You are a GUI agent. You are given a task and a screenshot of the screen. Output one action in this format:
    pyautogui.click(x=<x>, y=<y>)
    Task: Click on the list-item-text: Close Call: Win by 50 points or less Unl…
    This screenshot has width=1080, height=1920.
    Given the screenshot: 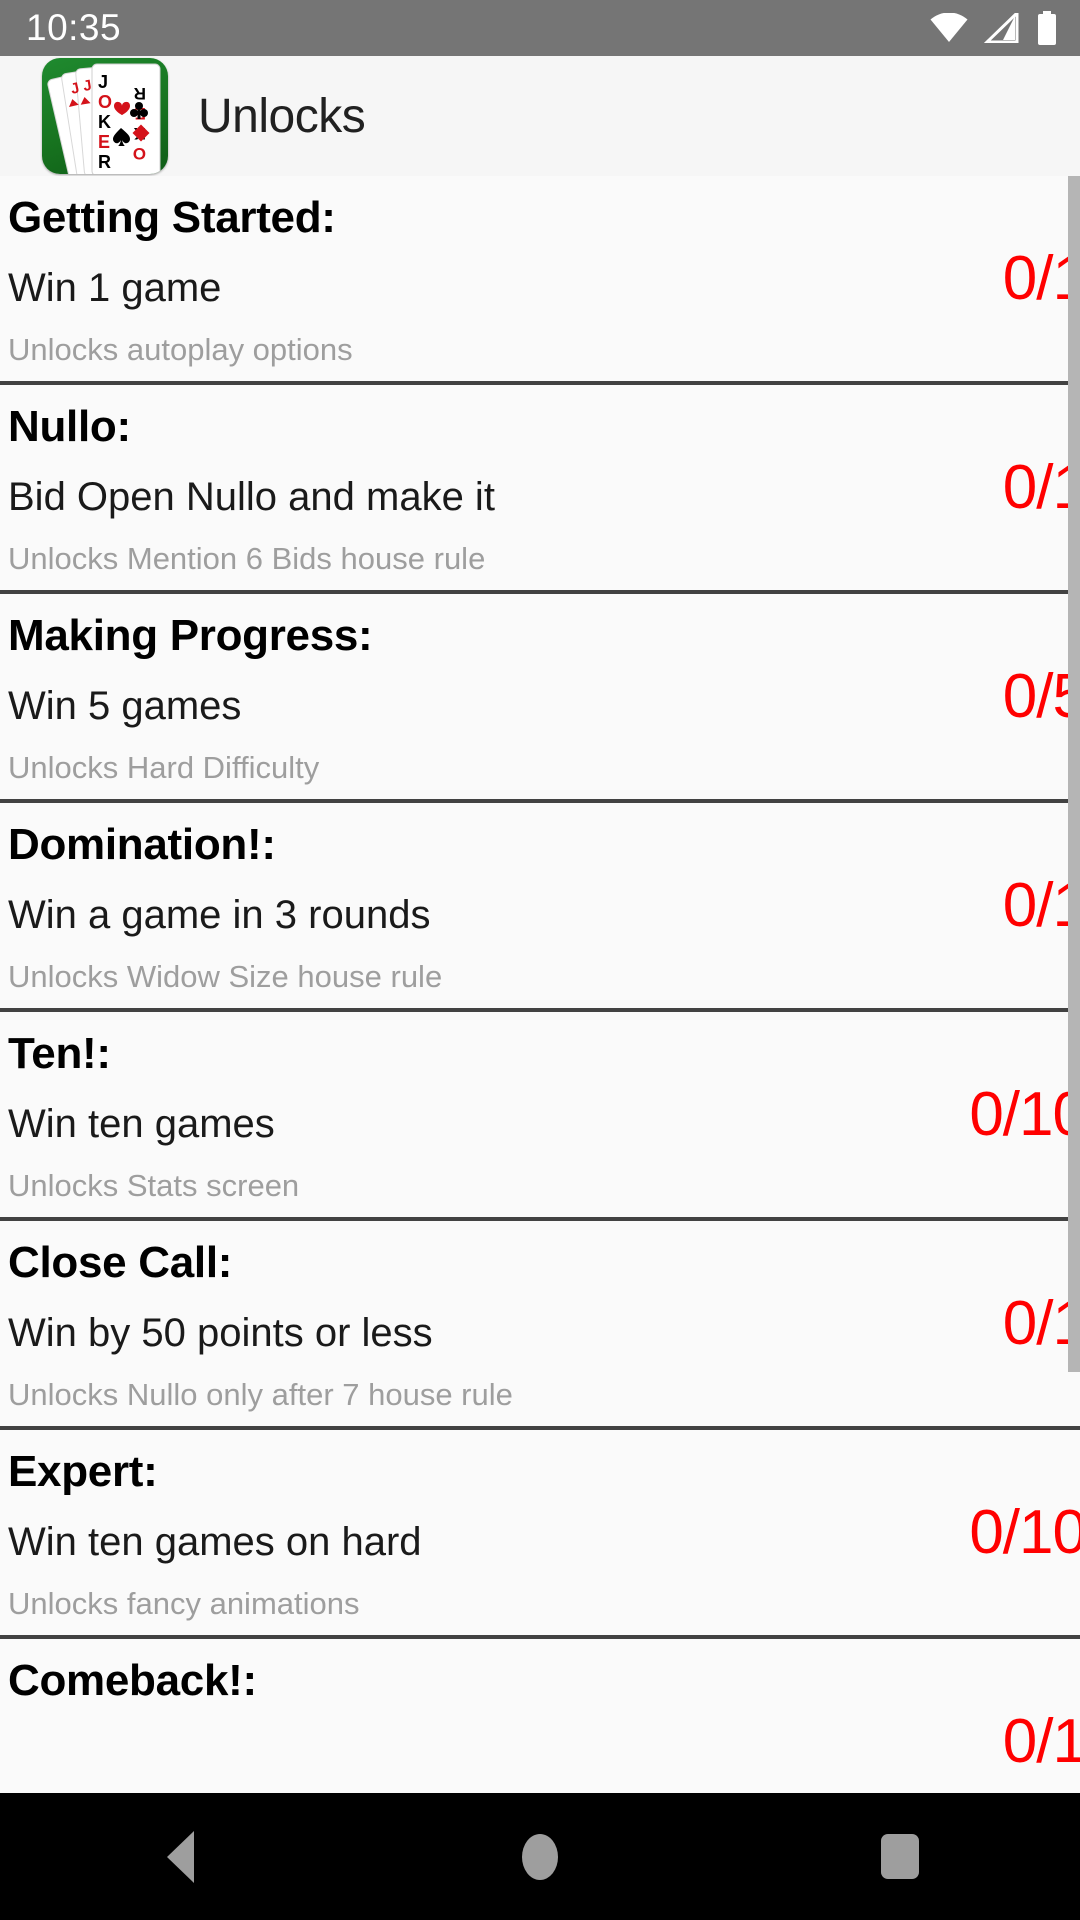 What is the action you would take?
    pyautogui.click(x=454, y=1316)
    